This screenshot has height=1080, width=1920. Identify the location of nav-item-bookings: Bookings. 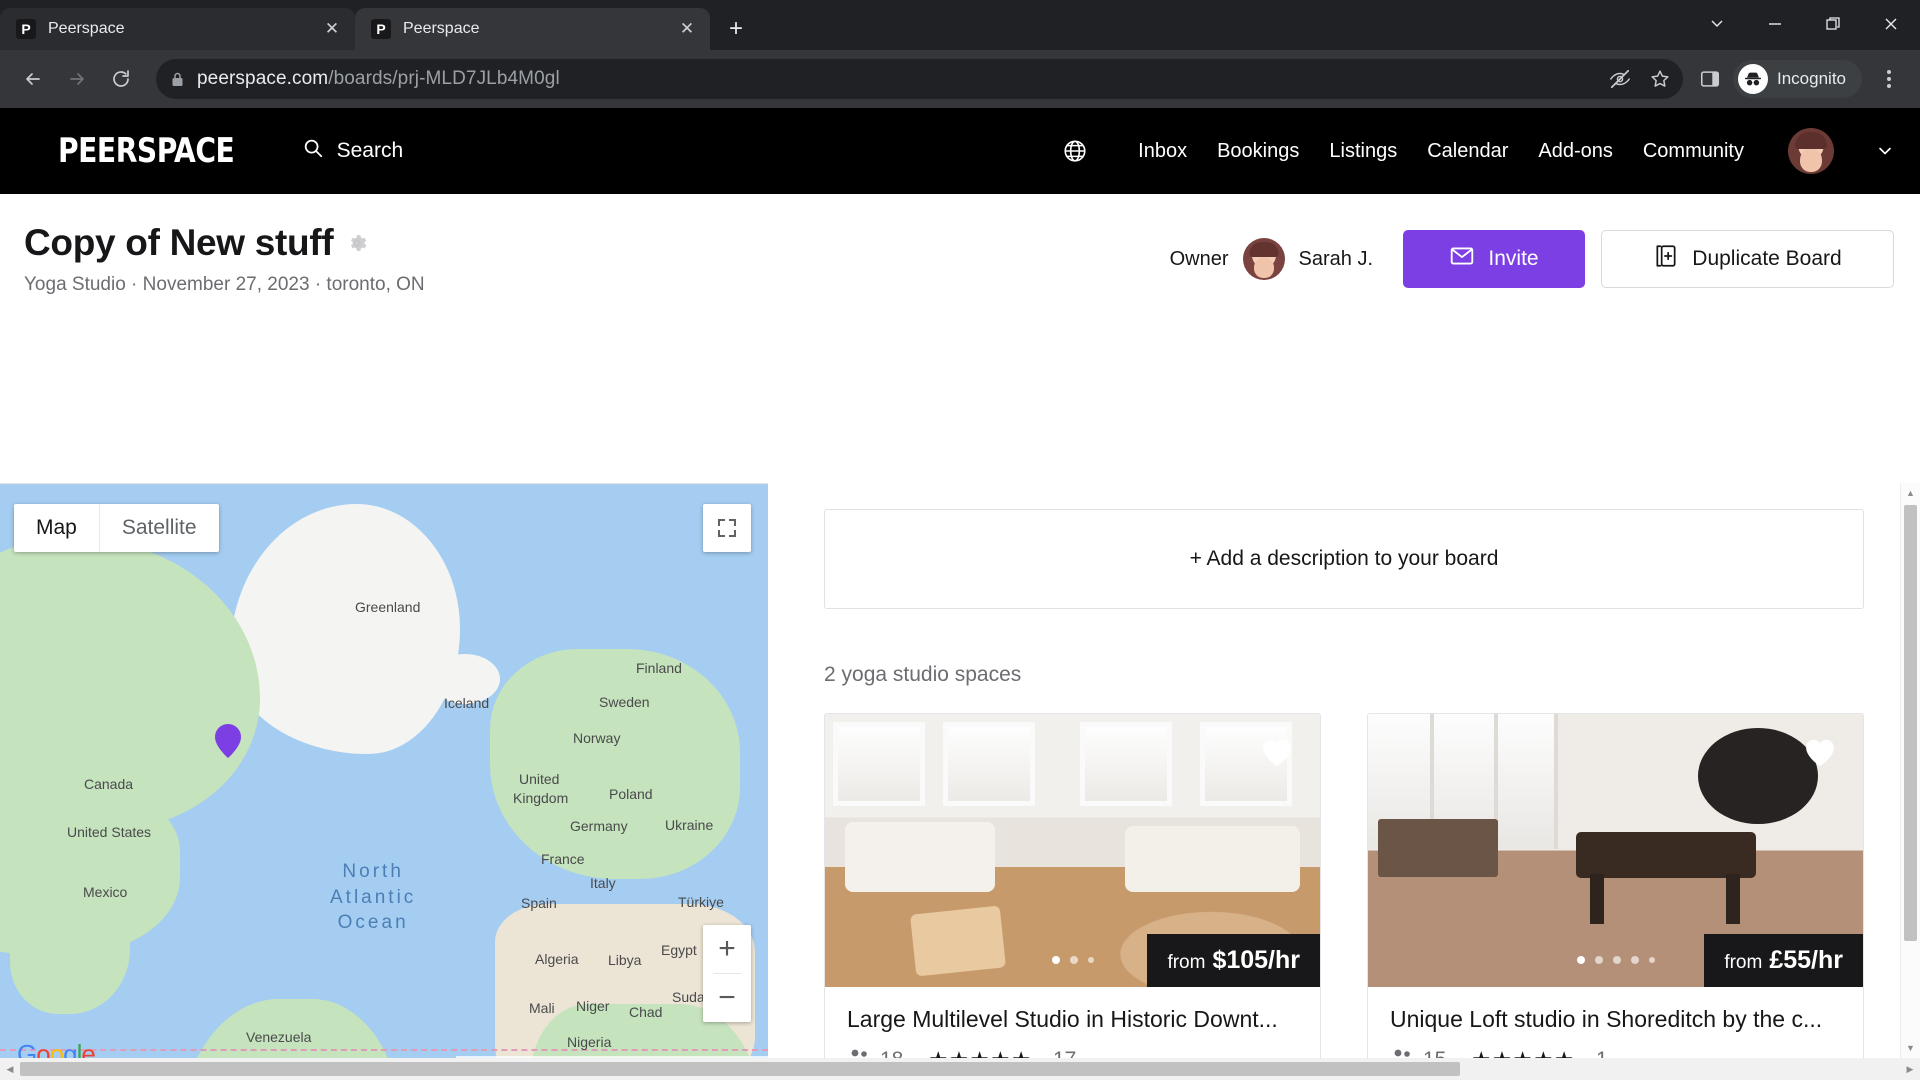
(1258, 151).